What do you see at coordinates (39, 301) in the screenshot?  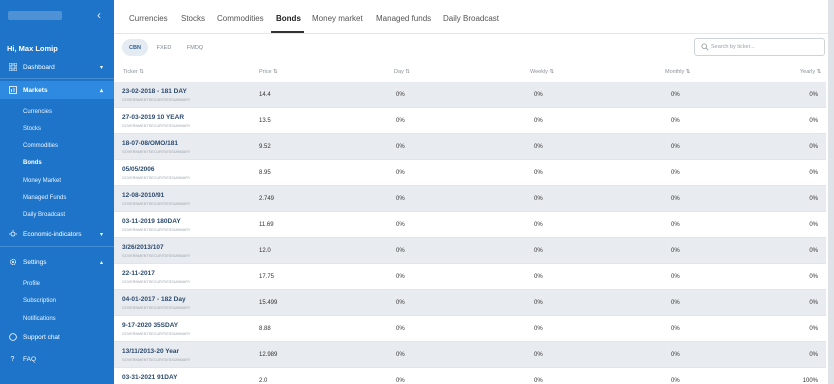 I see `sidebar-subitem-subscription: Subscription` at bounding box center [39, 301].